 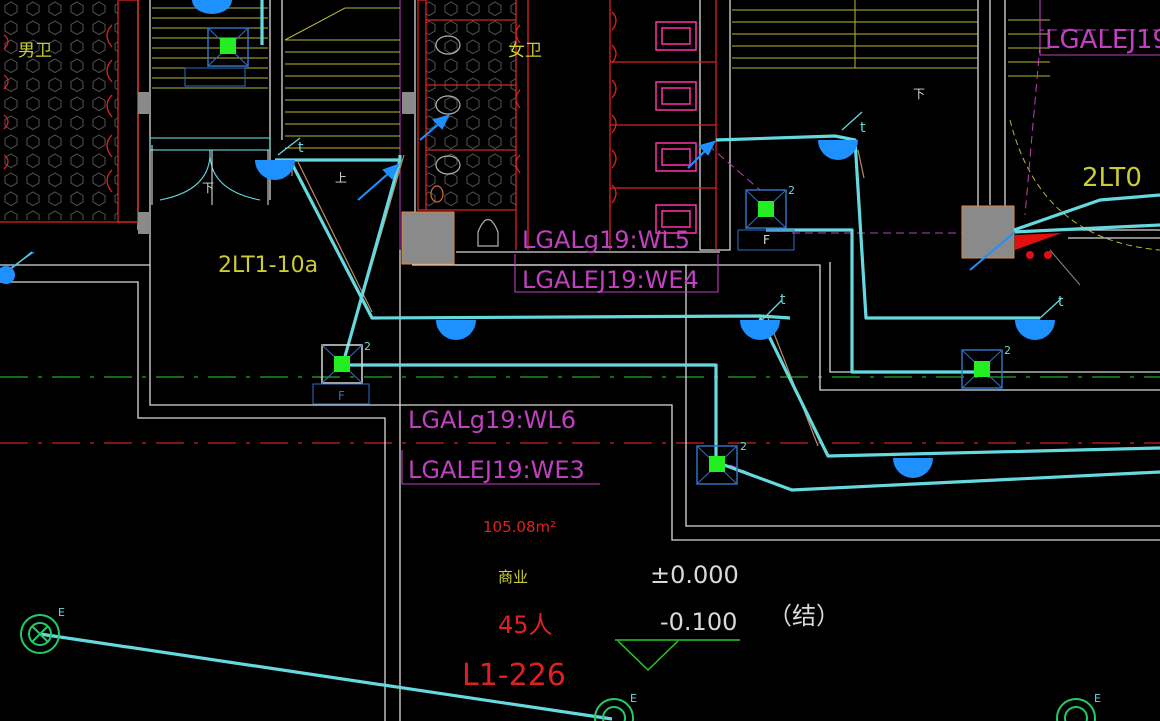 I want to click on panel-2lt0, so click(x=1048, y=259).